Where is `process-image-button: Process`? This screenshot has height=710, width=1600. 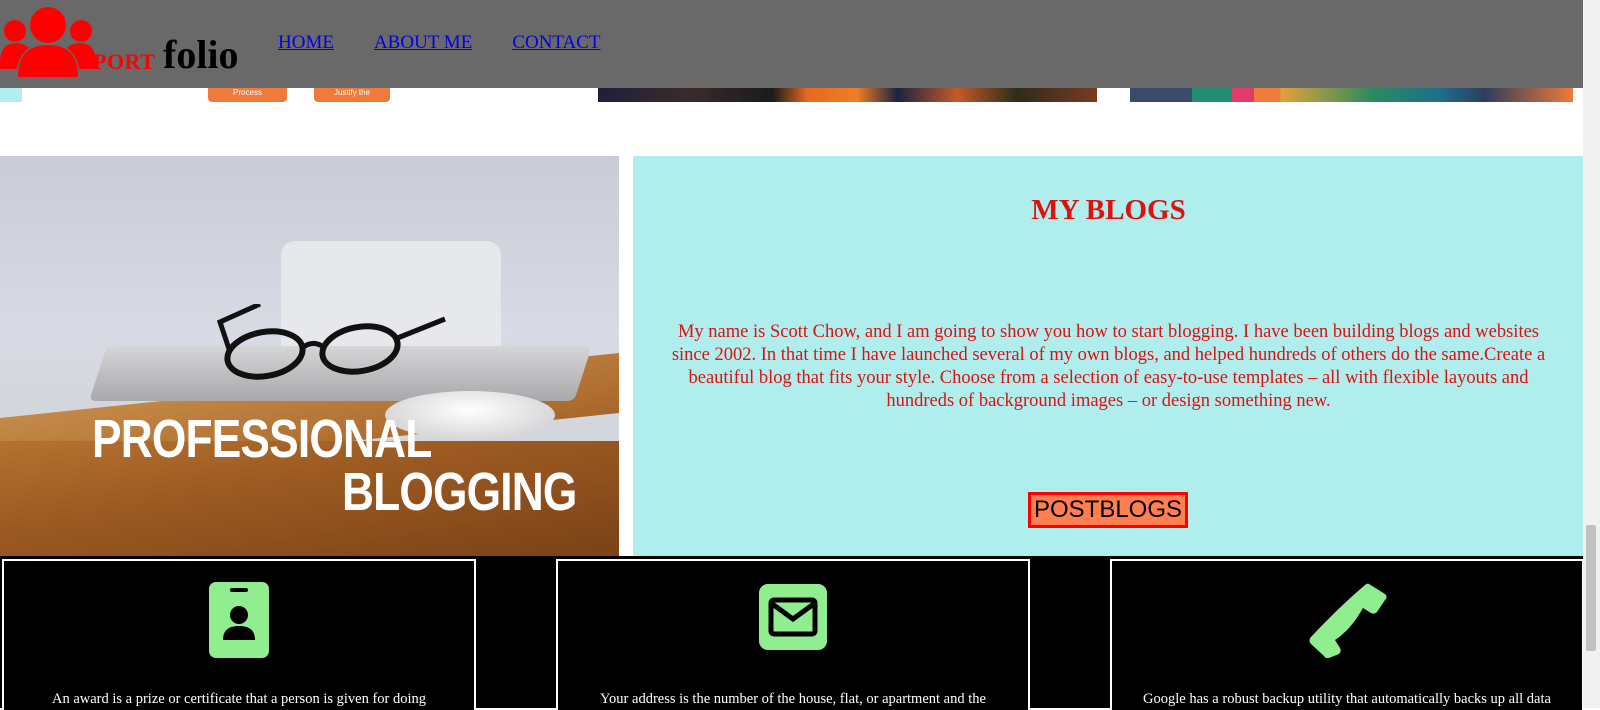
process-image-button: Process is located at coordinates (247, 95).